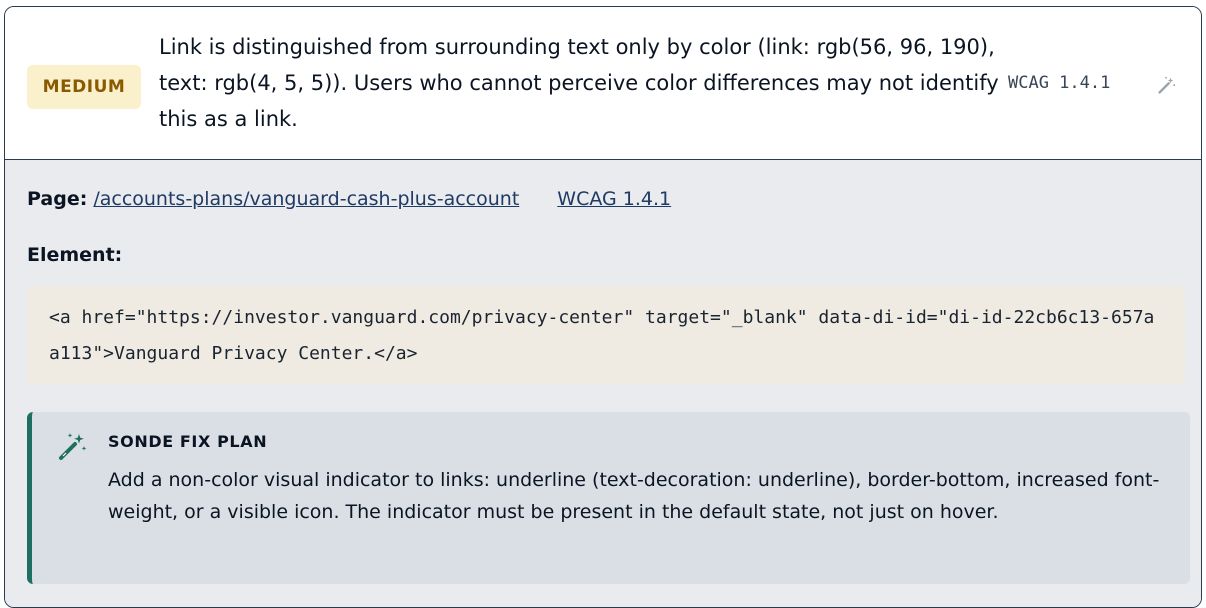 The height and width of the screenshot is (608, 1206). I want to click on severity-badge: MEDIUM, so click(84, 87).